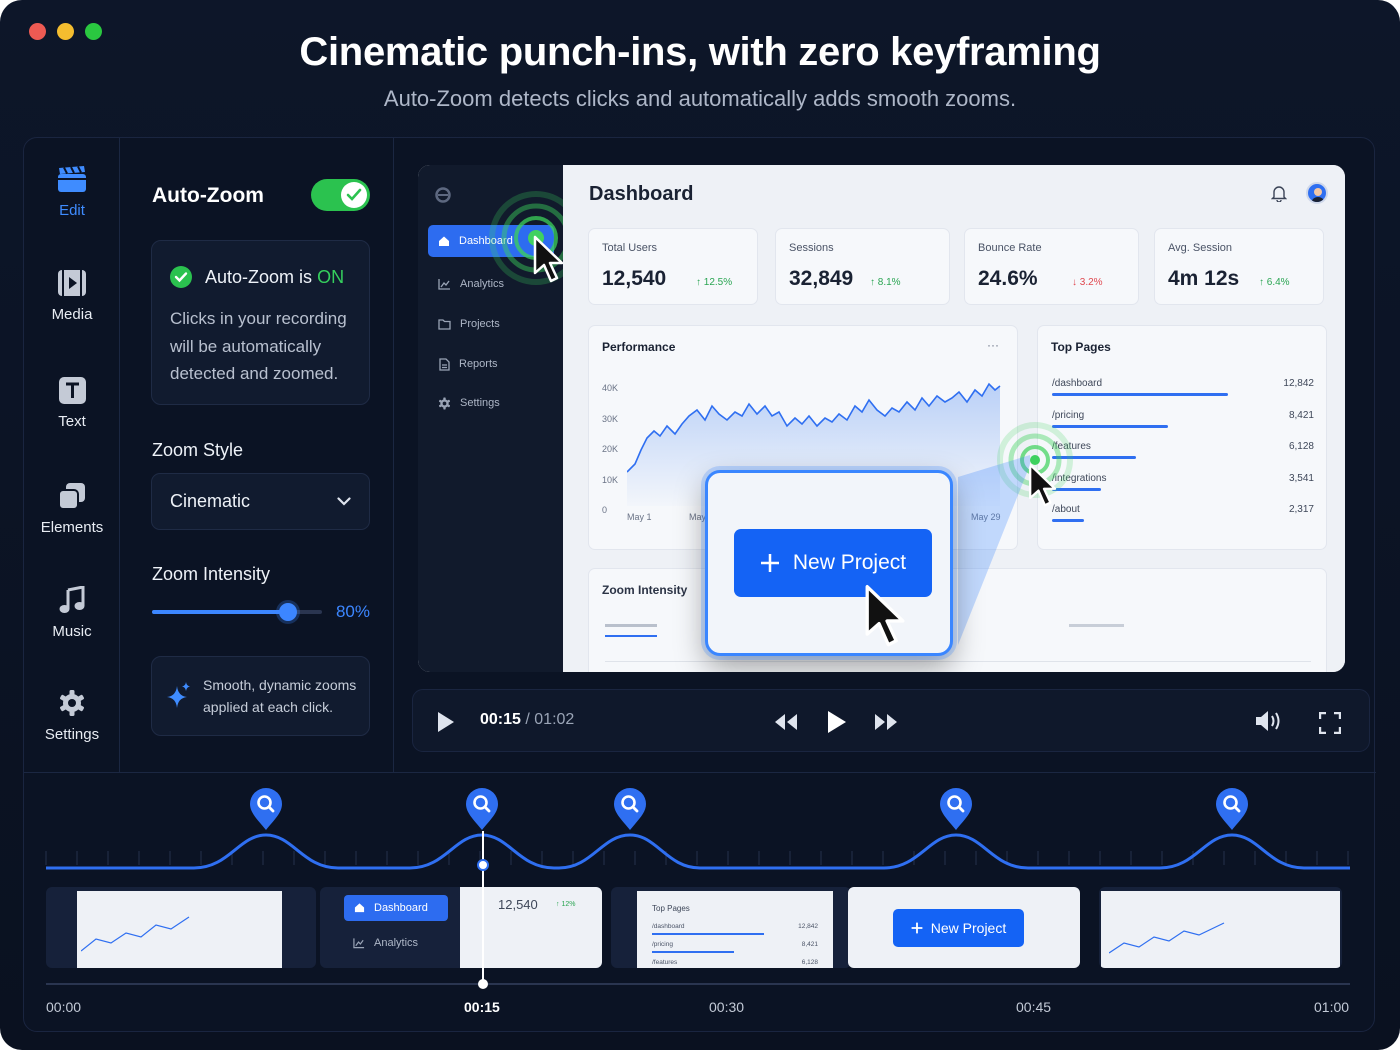 This screenshot has height=1050, width=1400. Describe the element at coordinates (72, 314) in the screenshot. I see `rail-label-media: Media` at that location.